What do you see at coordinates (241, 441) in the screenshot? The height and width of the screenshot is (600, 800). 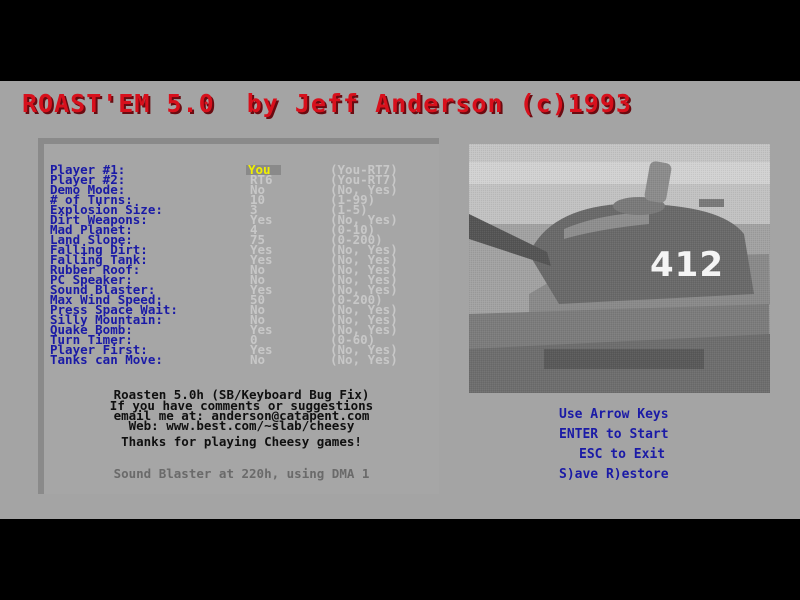 I see `info-text: Thanks for playing Cheesy games!` at bounding box center [241, 441].